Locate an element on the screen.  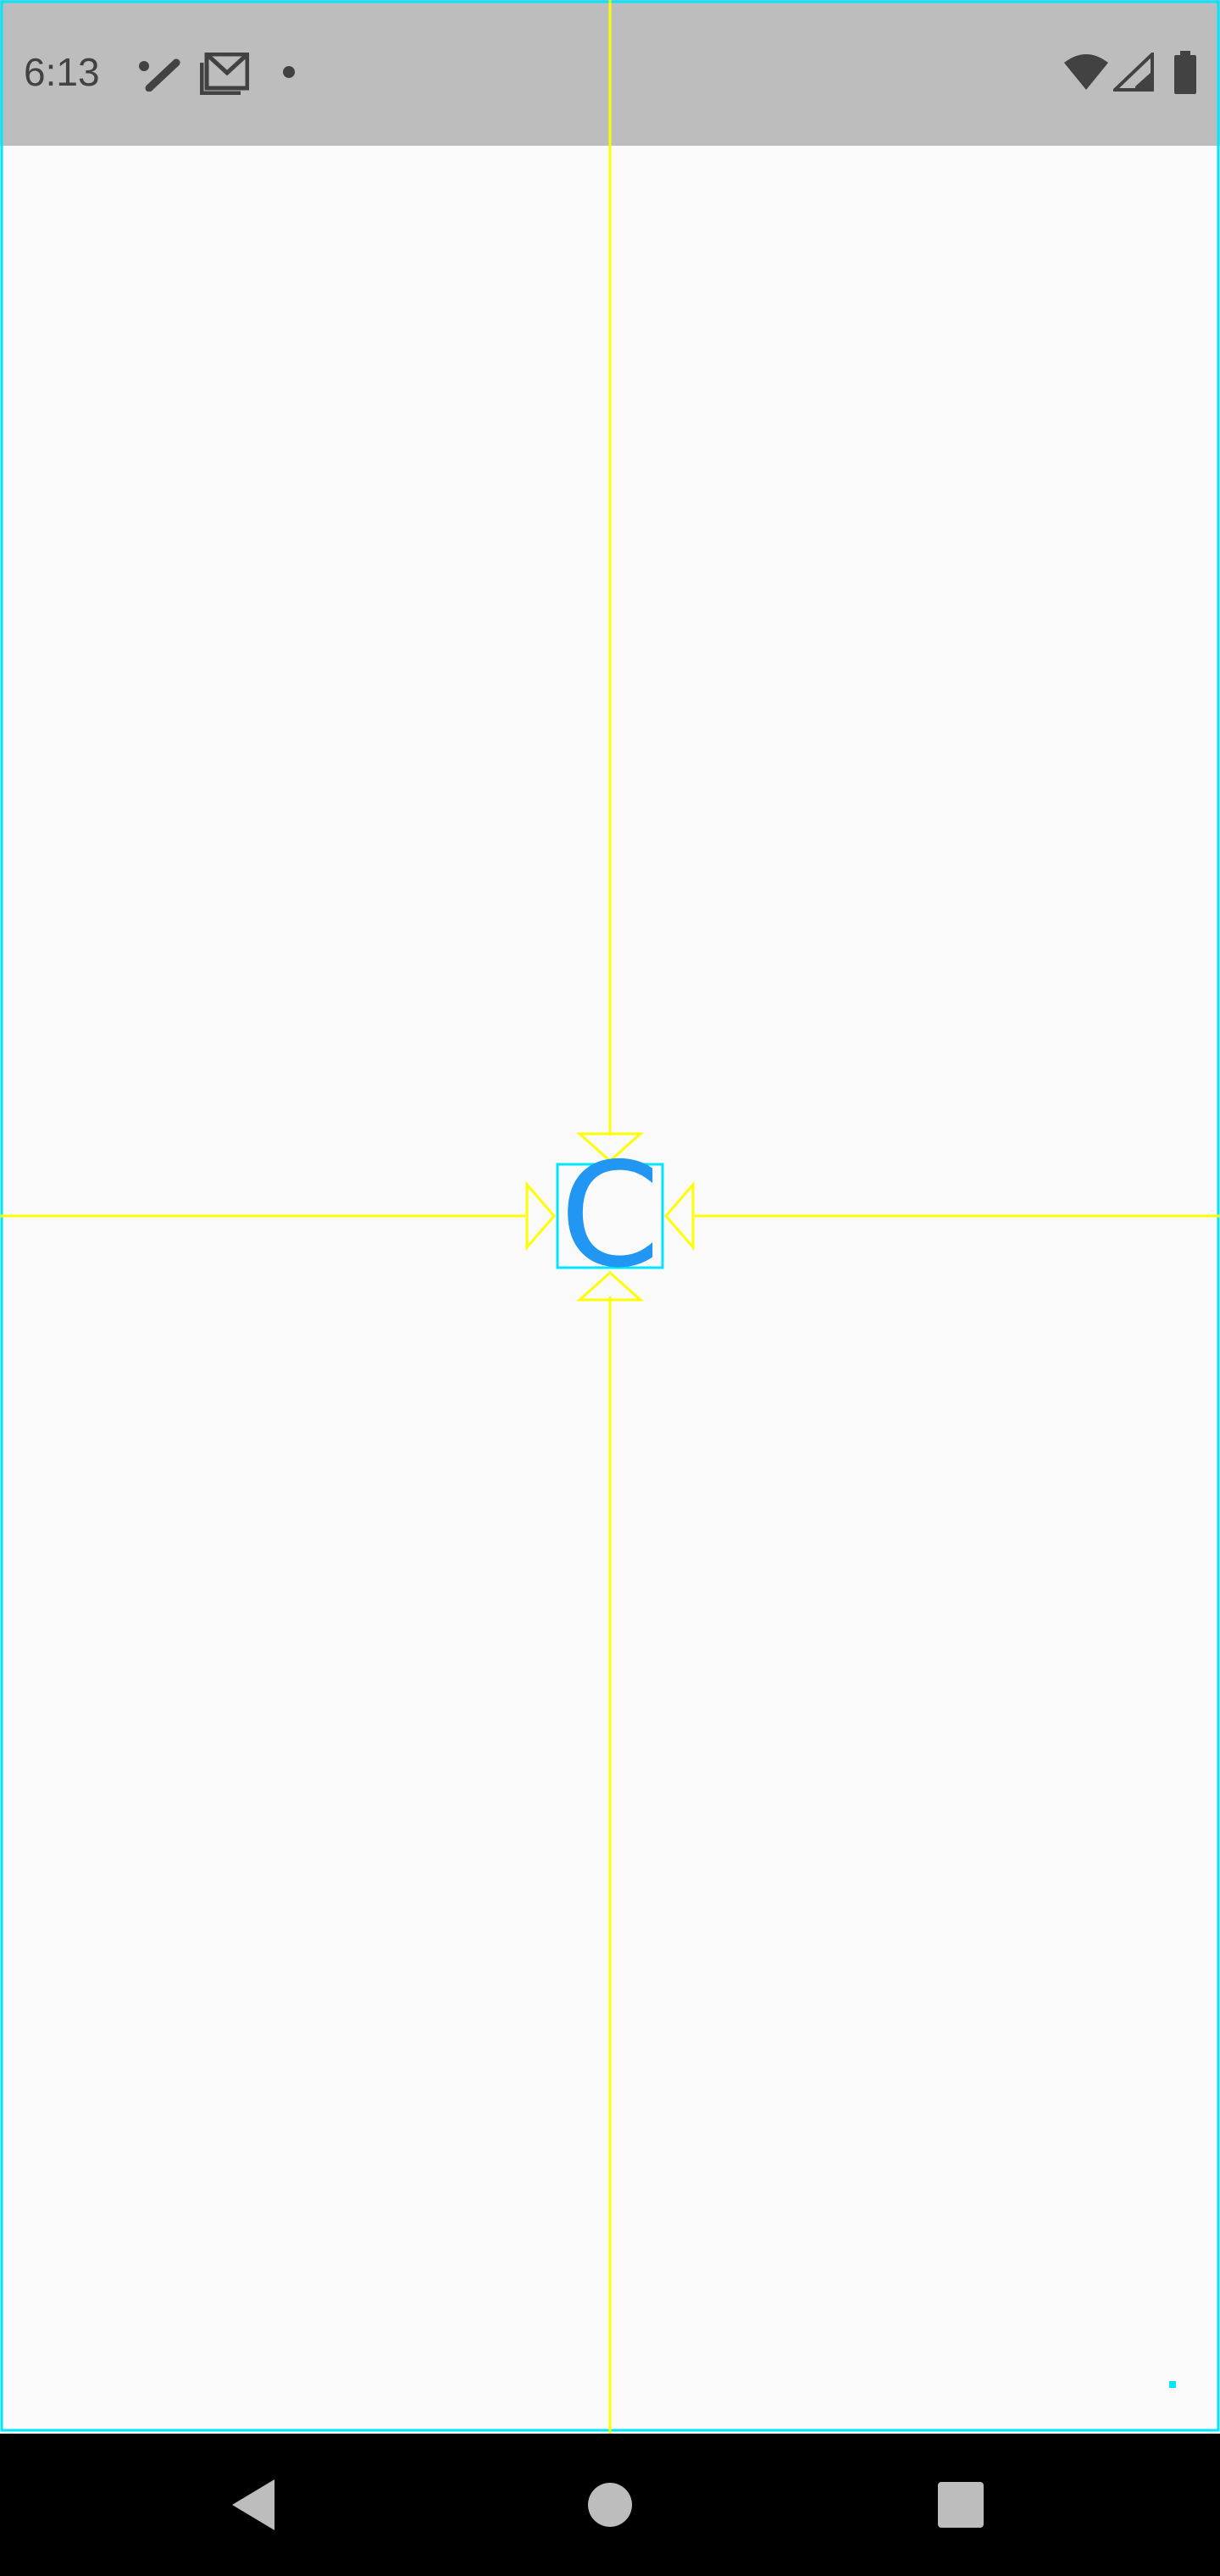
back-button is located at coordinates (254, 2505).